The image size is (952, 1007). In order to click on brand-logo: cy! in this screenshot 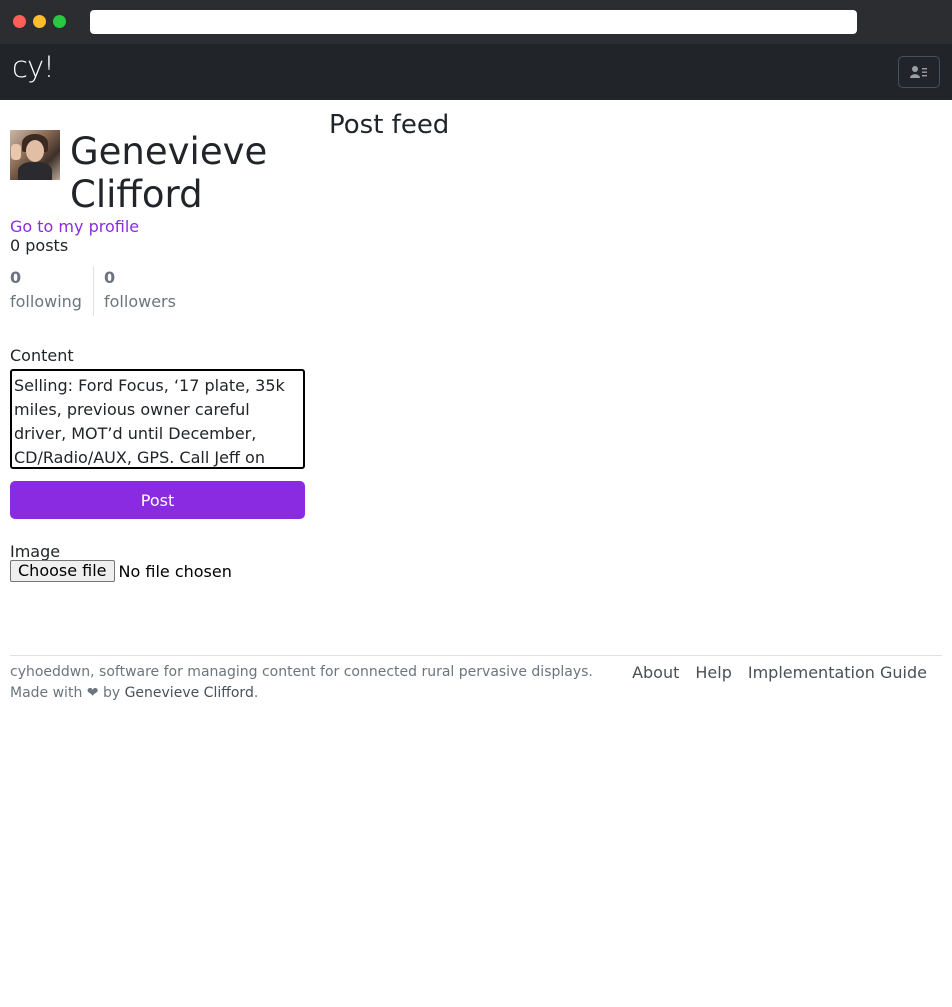, I will do `click(33, 67)`.